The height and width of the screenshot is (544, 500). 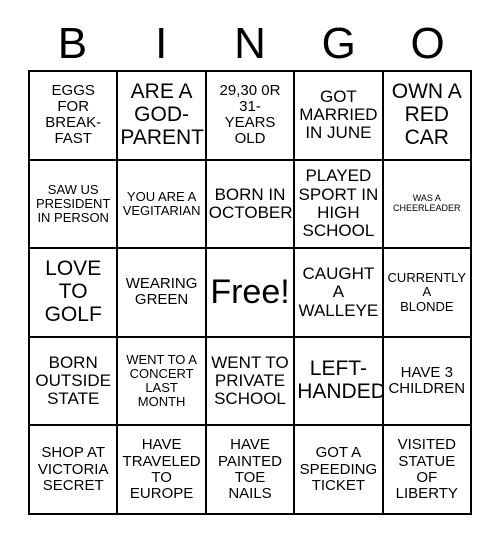 I want to click on bingo-cell-label: LOVE TO GOLF, so click(x=73, y=291).